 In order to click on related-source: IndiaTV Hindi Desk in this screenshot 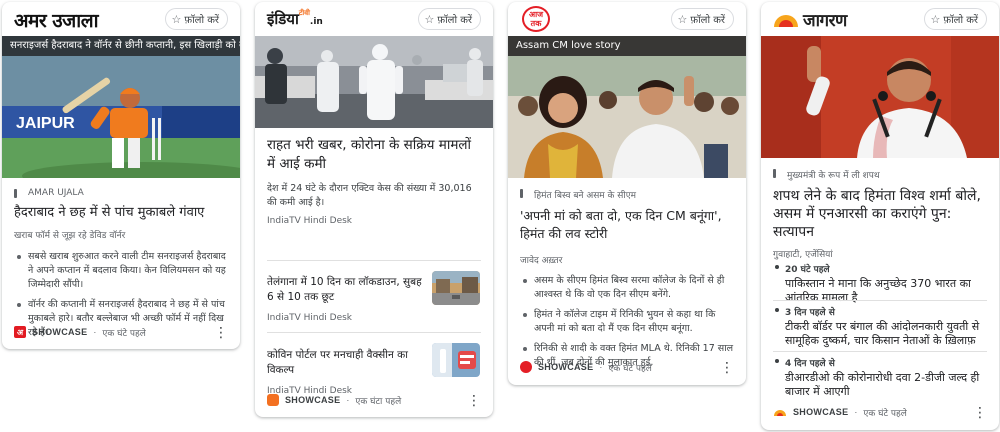, I will do `click(310, 318)`.